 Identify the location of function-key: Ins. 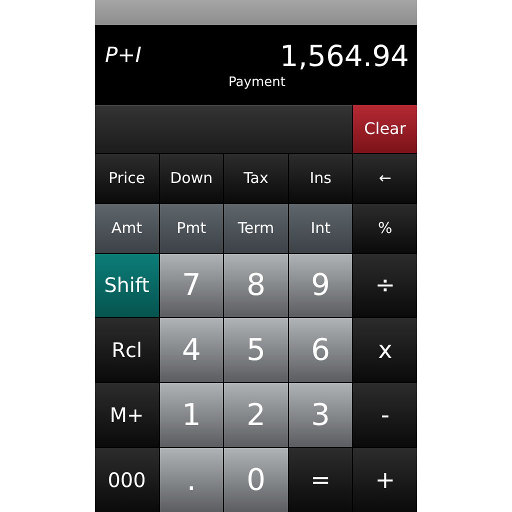
(320, 178).